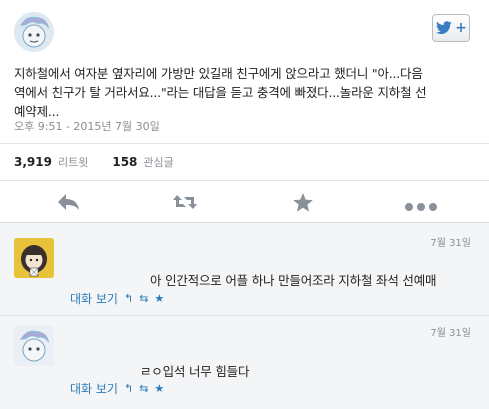 Image resolution: width=489 pixels, height=409 pixels. Describe the element at coordinates (94, 162) in the screenshot. I see `tweet-stats: 3,919 리트윗 158 관심글` at that location.